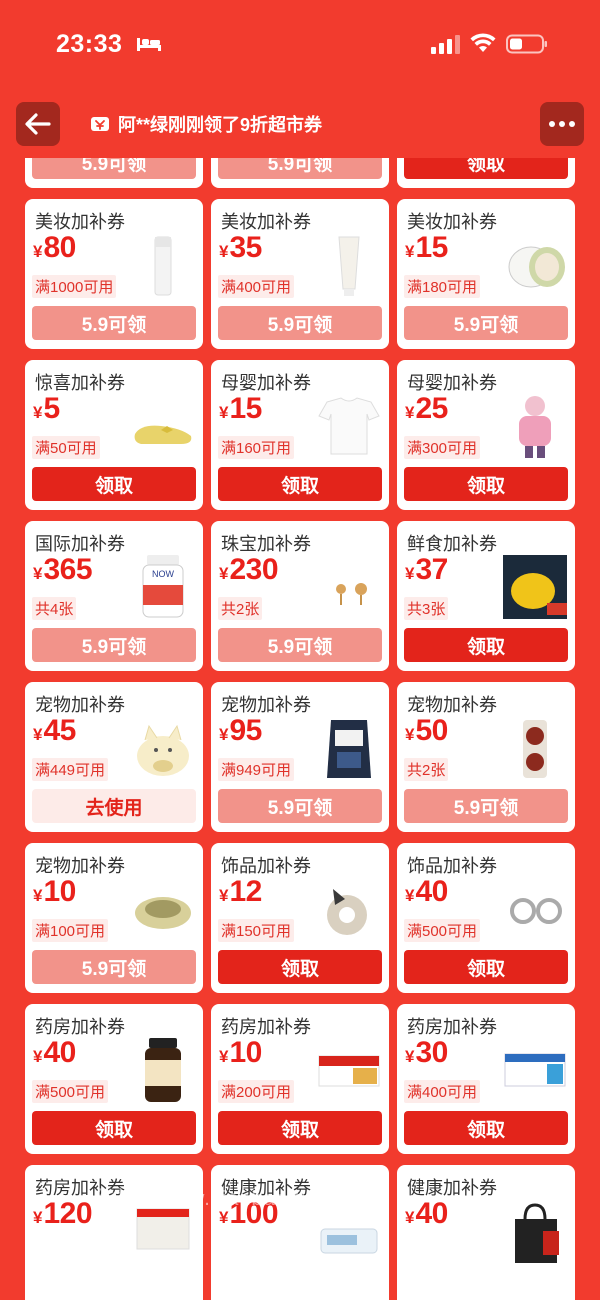 The height and width of the screenshot is (1300, 600). Describe the element at coordinates (351, 594) in the screenshot. I see `gold-earrings-image` at that location.